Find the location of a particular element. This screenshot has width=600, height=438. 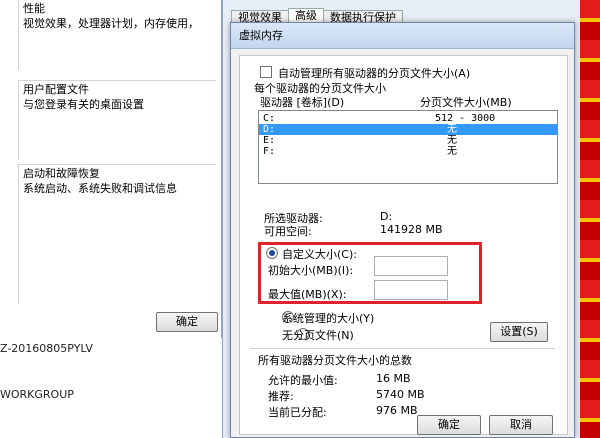

auto-manage-label: 自动管理所有驱动器的分页文件大小(A) is located at coordinates (374, 73).